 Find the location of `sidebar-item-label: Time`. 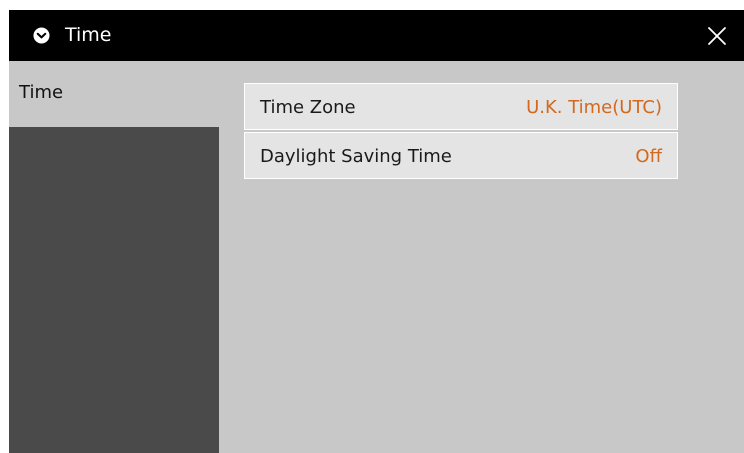

sidebar-item-label: Time is located at coordinates (41, 92).